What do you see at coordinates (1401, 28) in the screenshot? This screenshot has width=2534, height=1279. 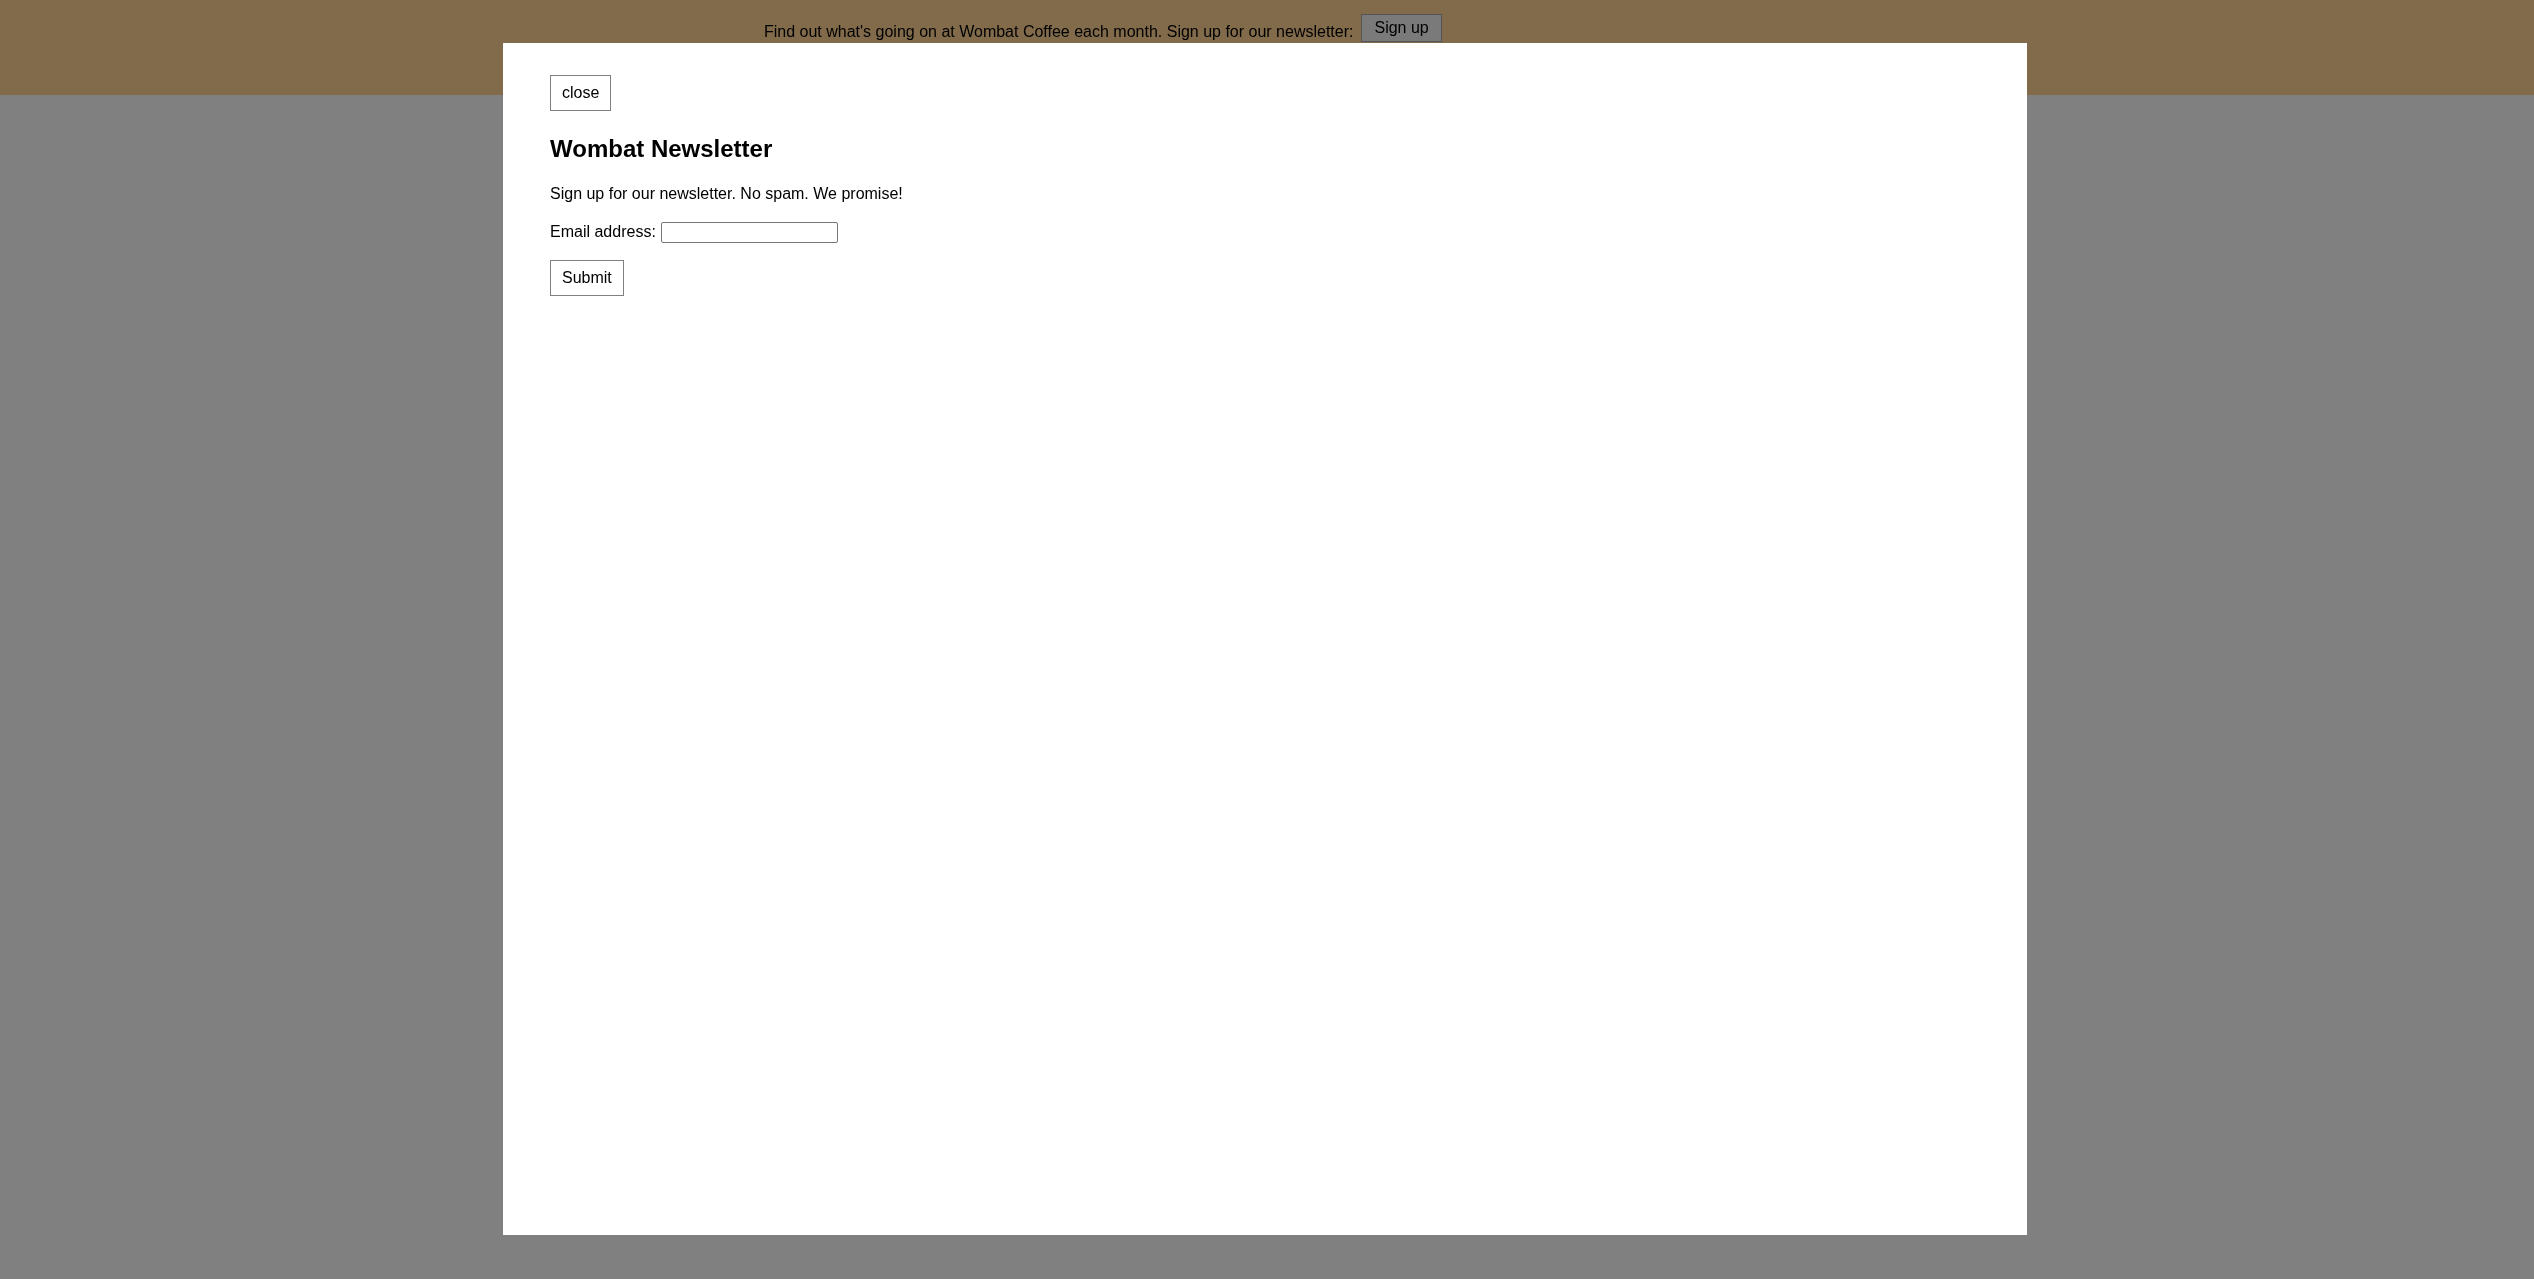 I see `sign-up-button: Sign up` at bounding box center [1401, 28].